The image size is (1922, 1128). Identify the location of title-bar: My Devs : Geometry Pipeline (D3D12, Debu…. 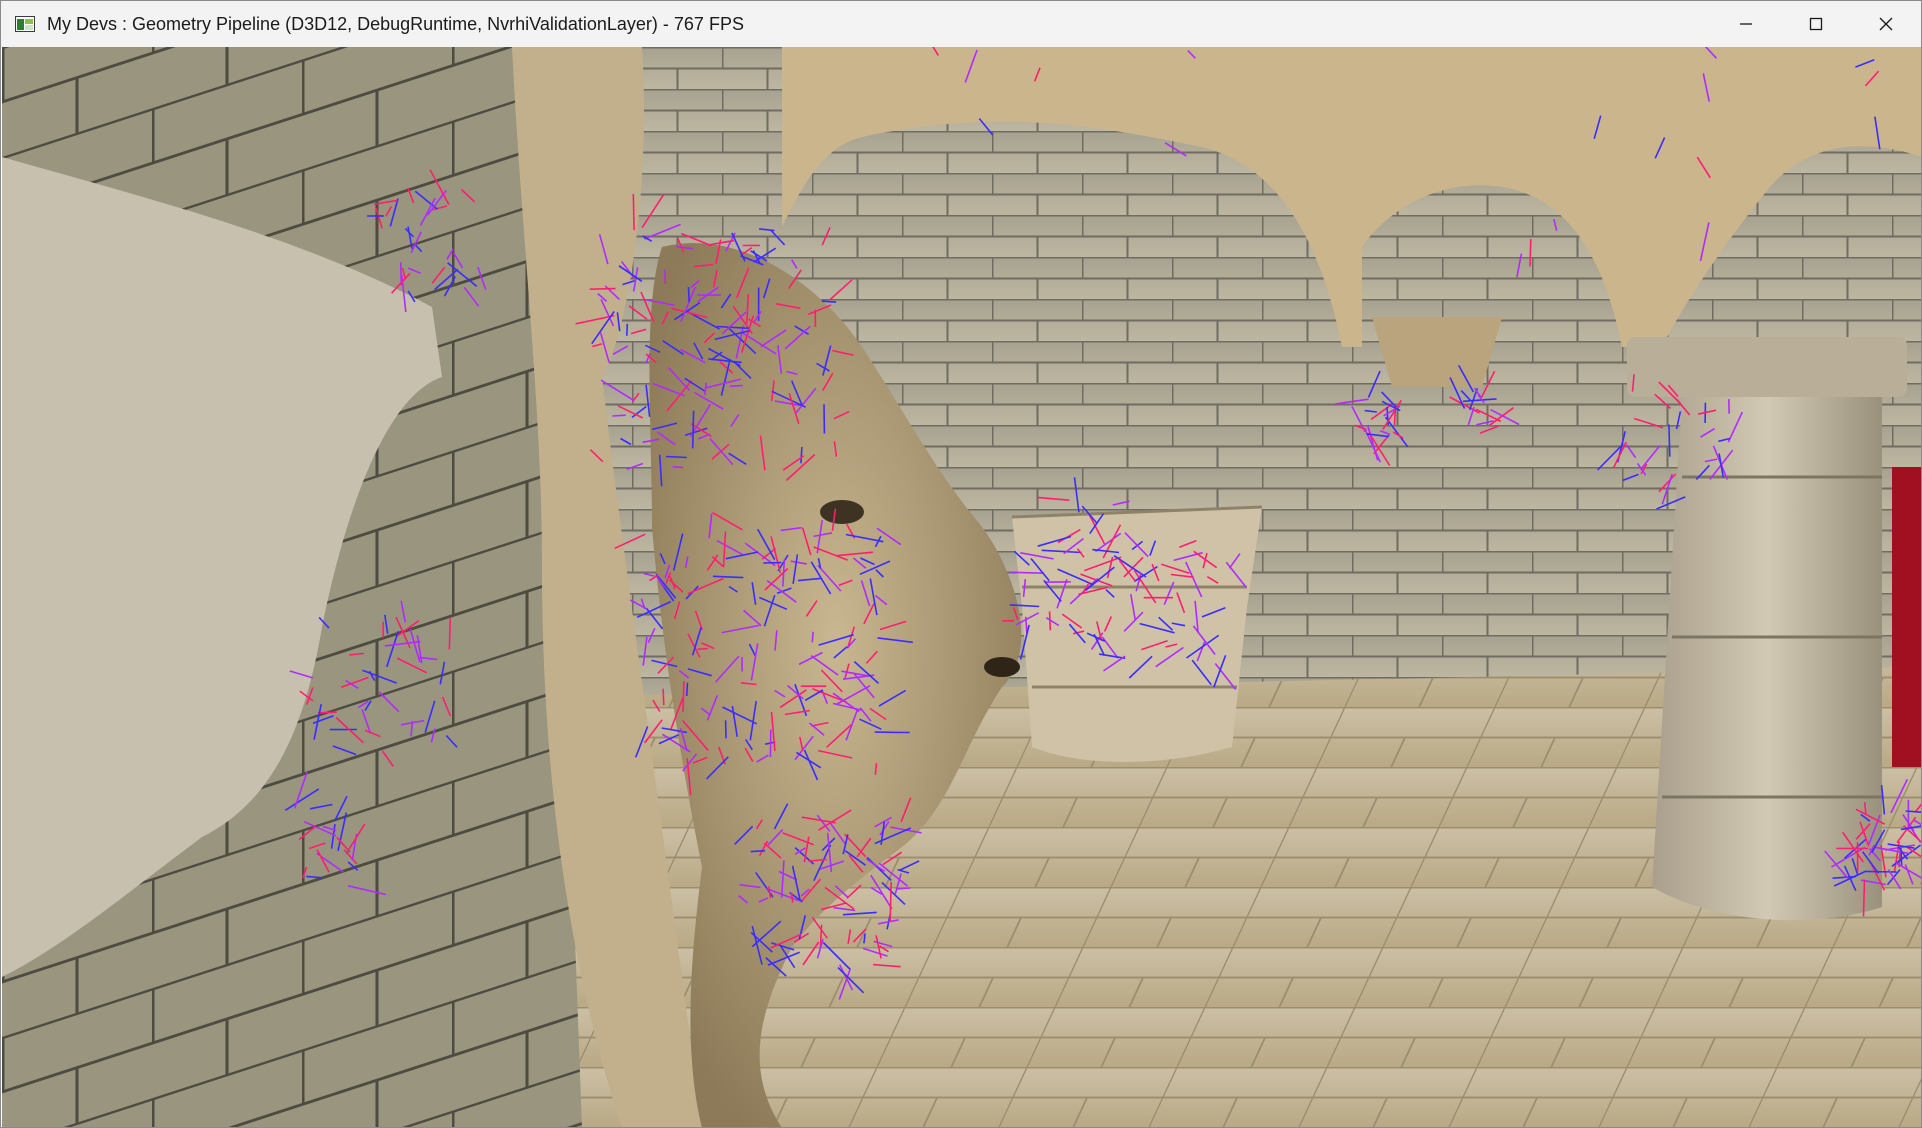
(961, 24).